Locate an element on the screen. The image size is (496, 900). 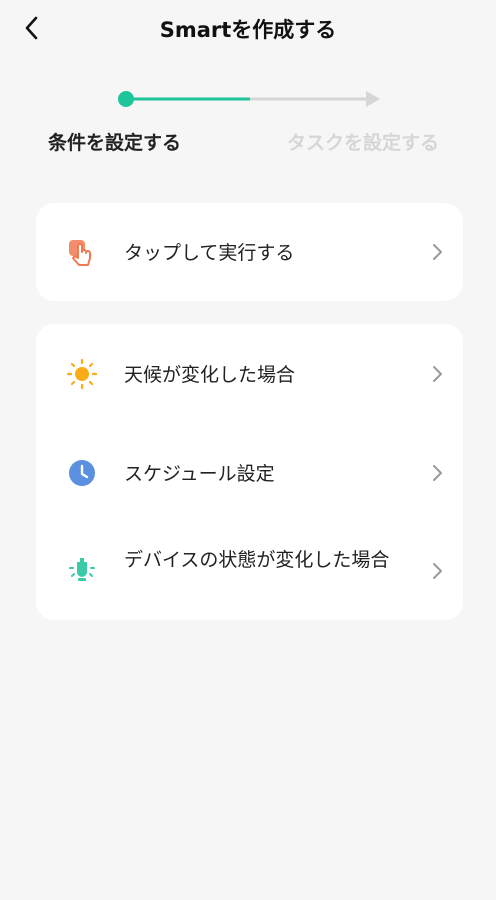
list-item-schedule: スケジュール設定 is located at coordinates (249, 473).